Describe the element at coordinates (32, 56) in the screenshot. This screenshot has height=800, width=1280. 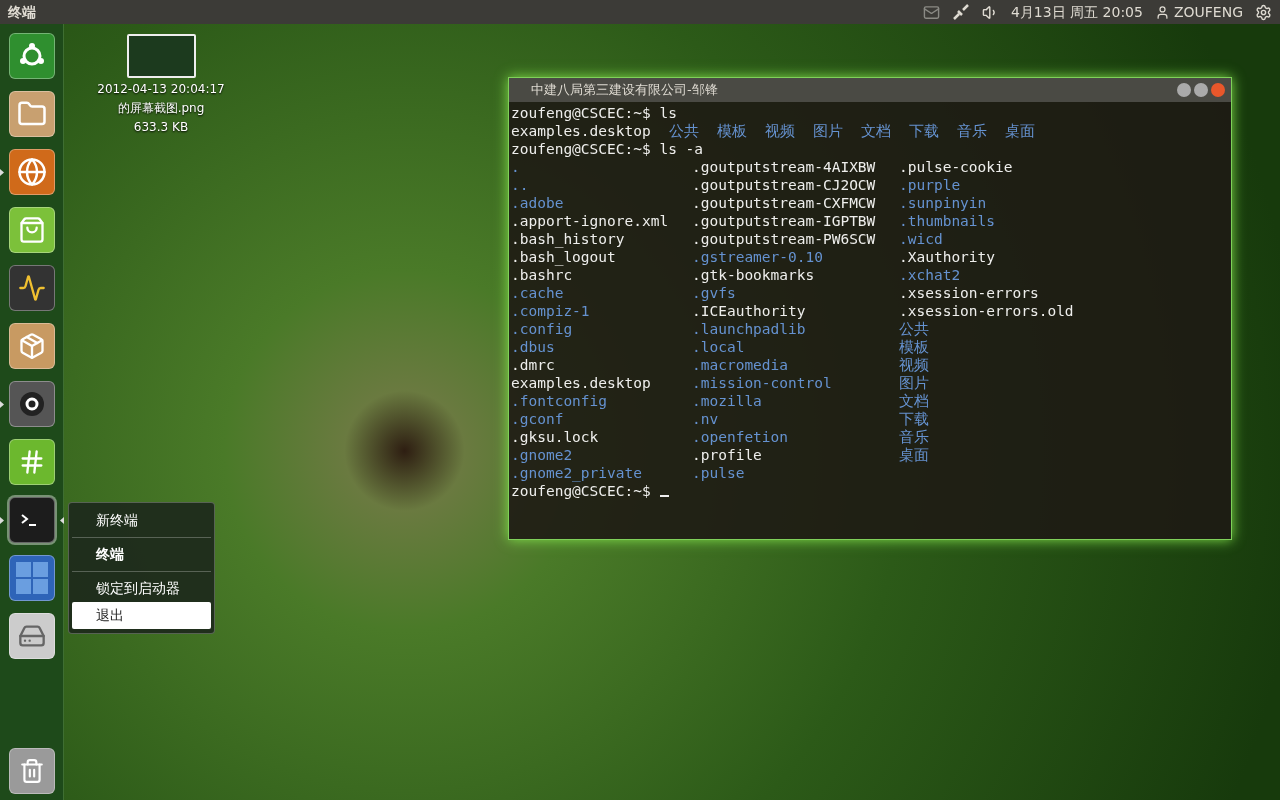
I see `ubuntu-logo-icon` at that location.